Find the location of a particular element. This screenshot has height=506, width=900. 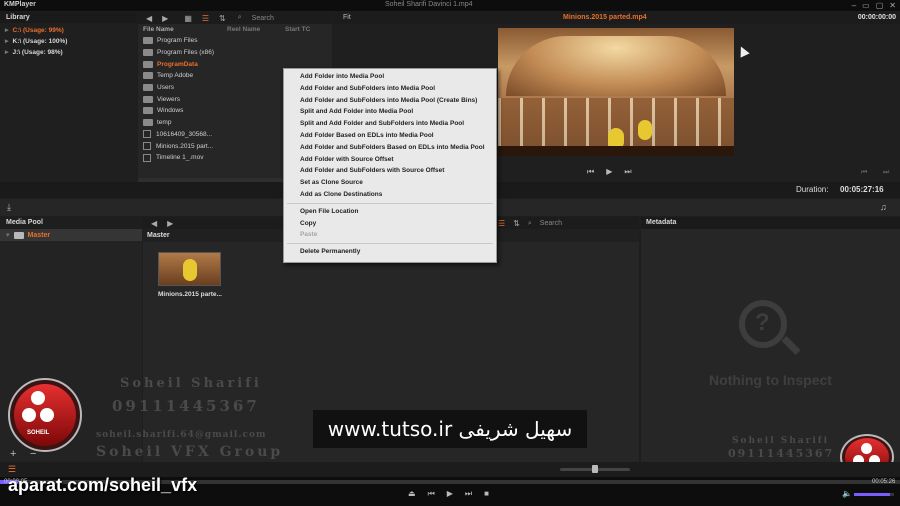

menu-item: Add as Clone Destinations is located at coordinates (390, 195).